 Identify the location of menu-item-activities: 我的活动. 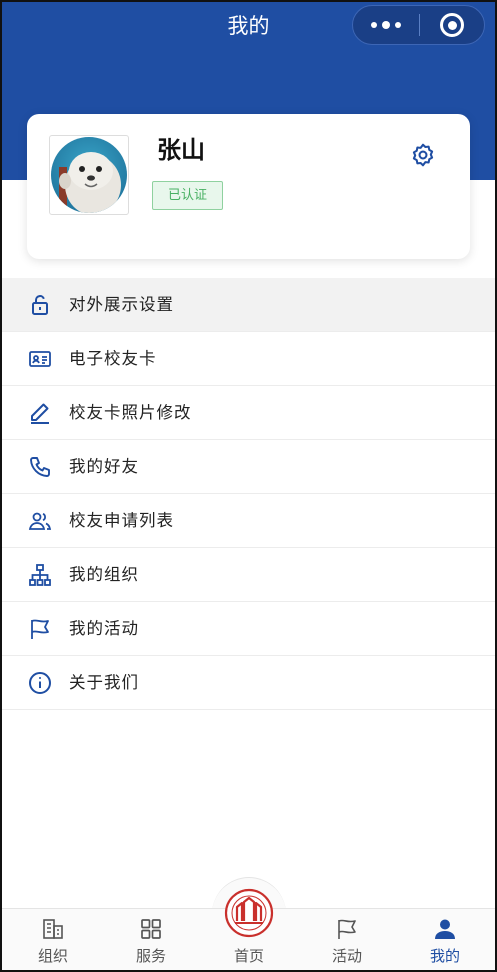
(248, 629).